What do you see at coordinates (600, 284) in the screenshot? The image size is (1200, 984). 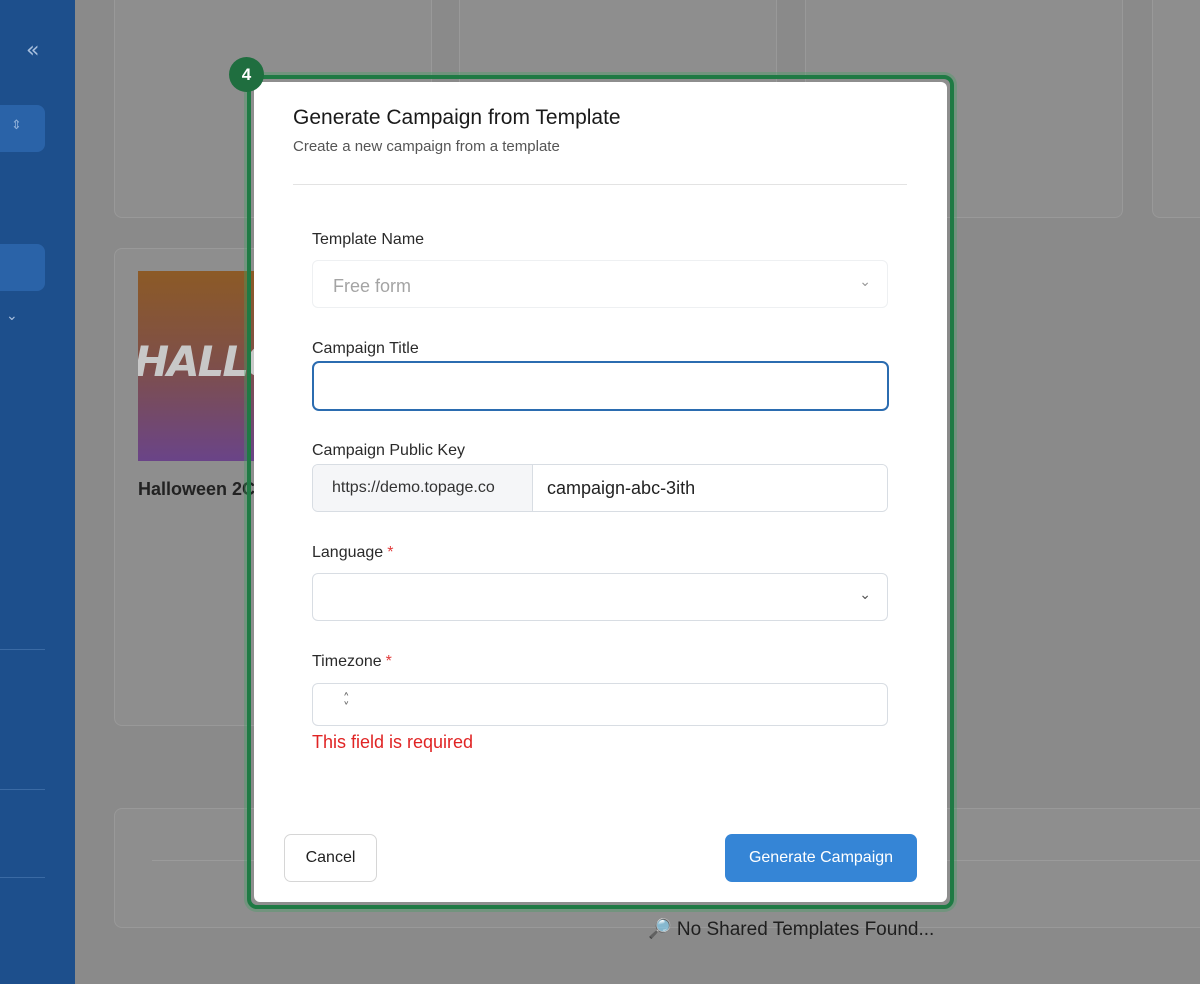 I see `template-name-select: Free form ⌄` at bounding box center [600, 284].